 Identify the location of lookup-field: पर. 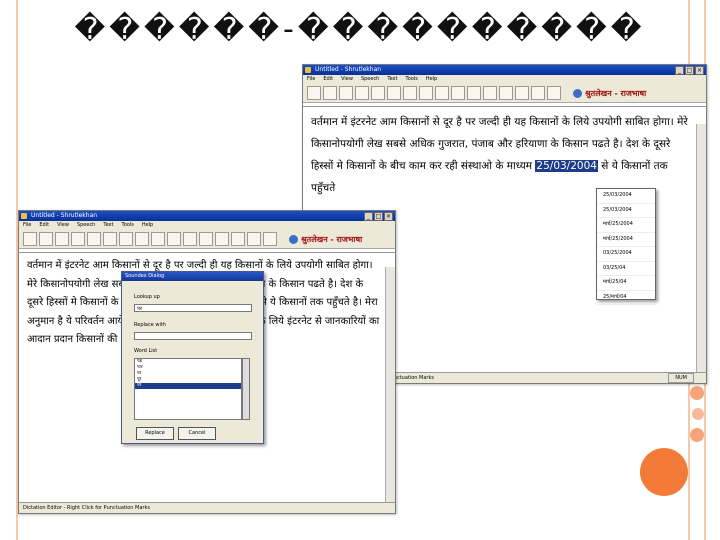
(193, 308).